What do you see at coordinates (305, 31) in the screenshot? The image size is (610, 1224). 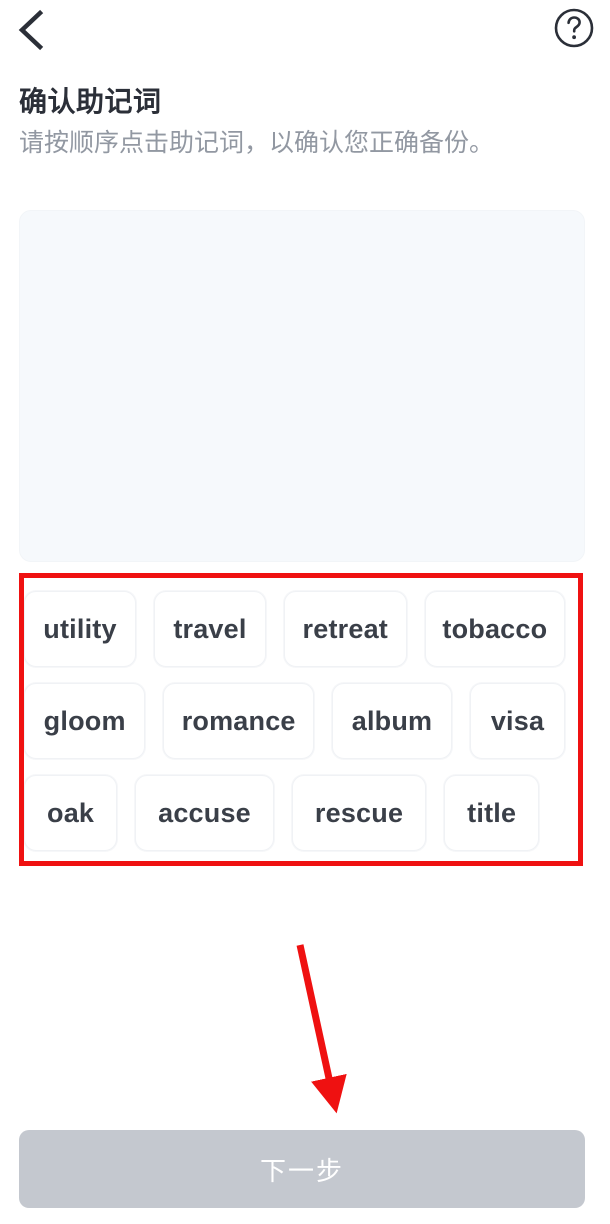 I see `top-bar` at bounding box center [305, 31].